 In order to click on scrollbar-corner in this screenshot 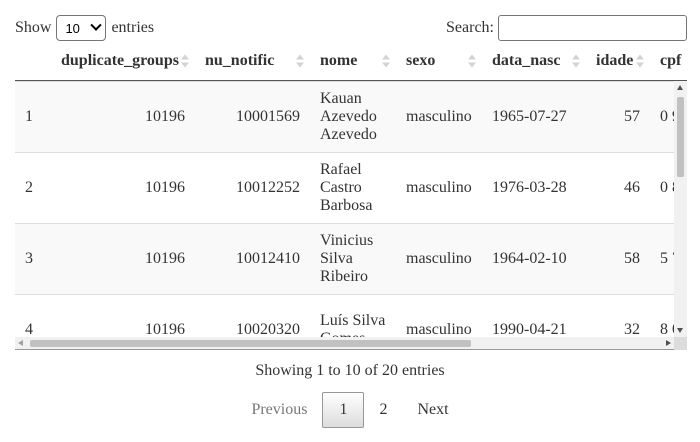, I will do `click(680, 343)`.